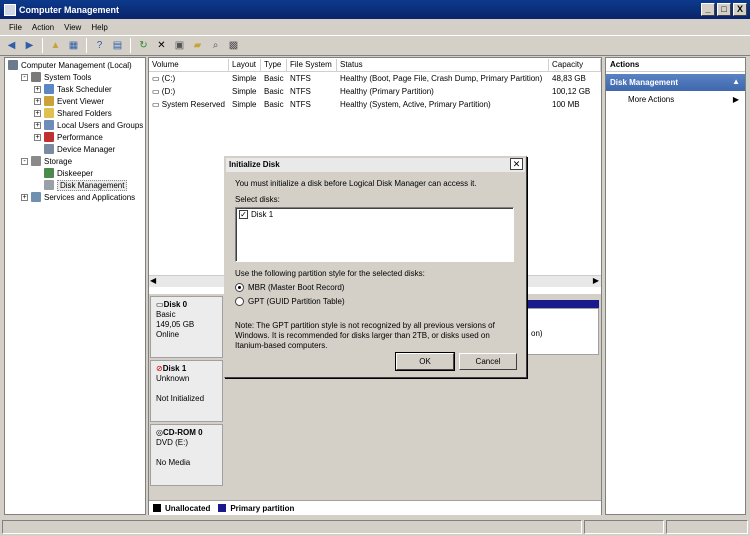  I want to click on menu-view: View, so click(72, 27).